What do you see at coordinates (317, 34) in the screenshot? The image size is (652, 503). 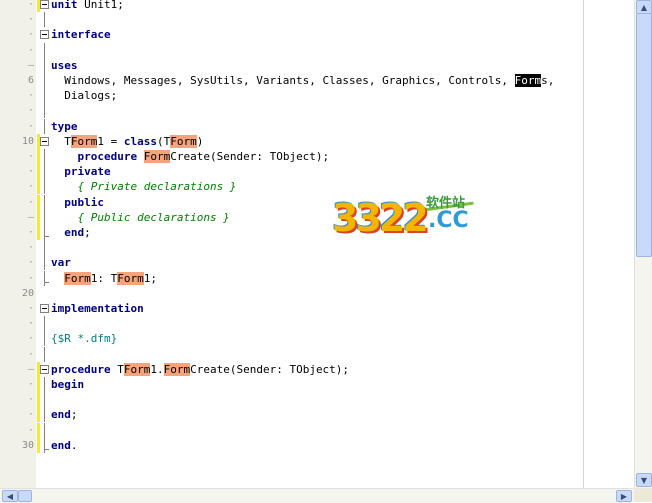 I see `code-line: · interface` at bounding box center [317, 34].